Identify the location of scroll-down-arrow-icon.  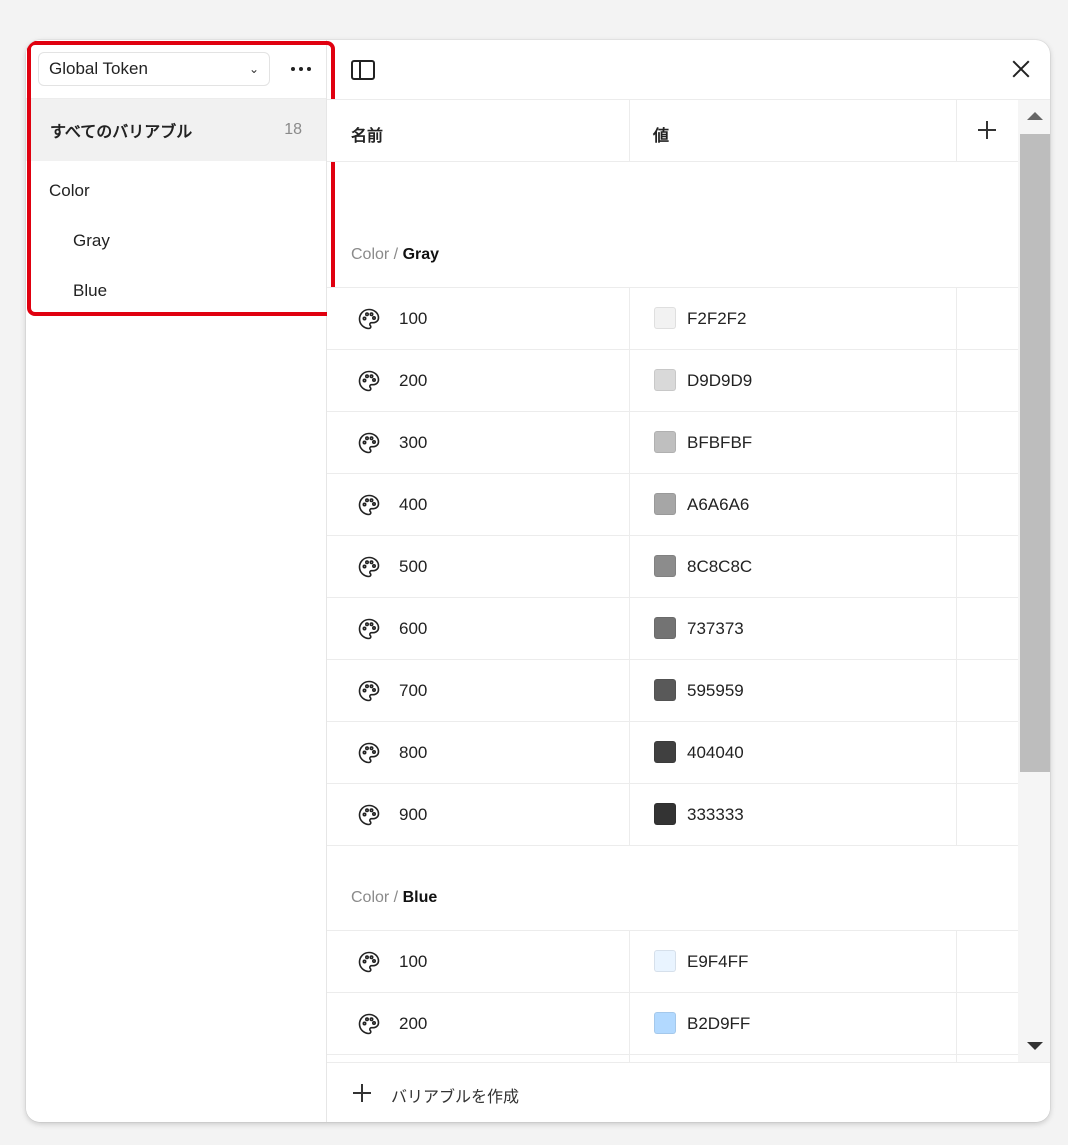
(1035, 1046).